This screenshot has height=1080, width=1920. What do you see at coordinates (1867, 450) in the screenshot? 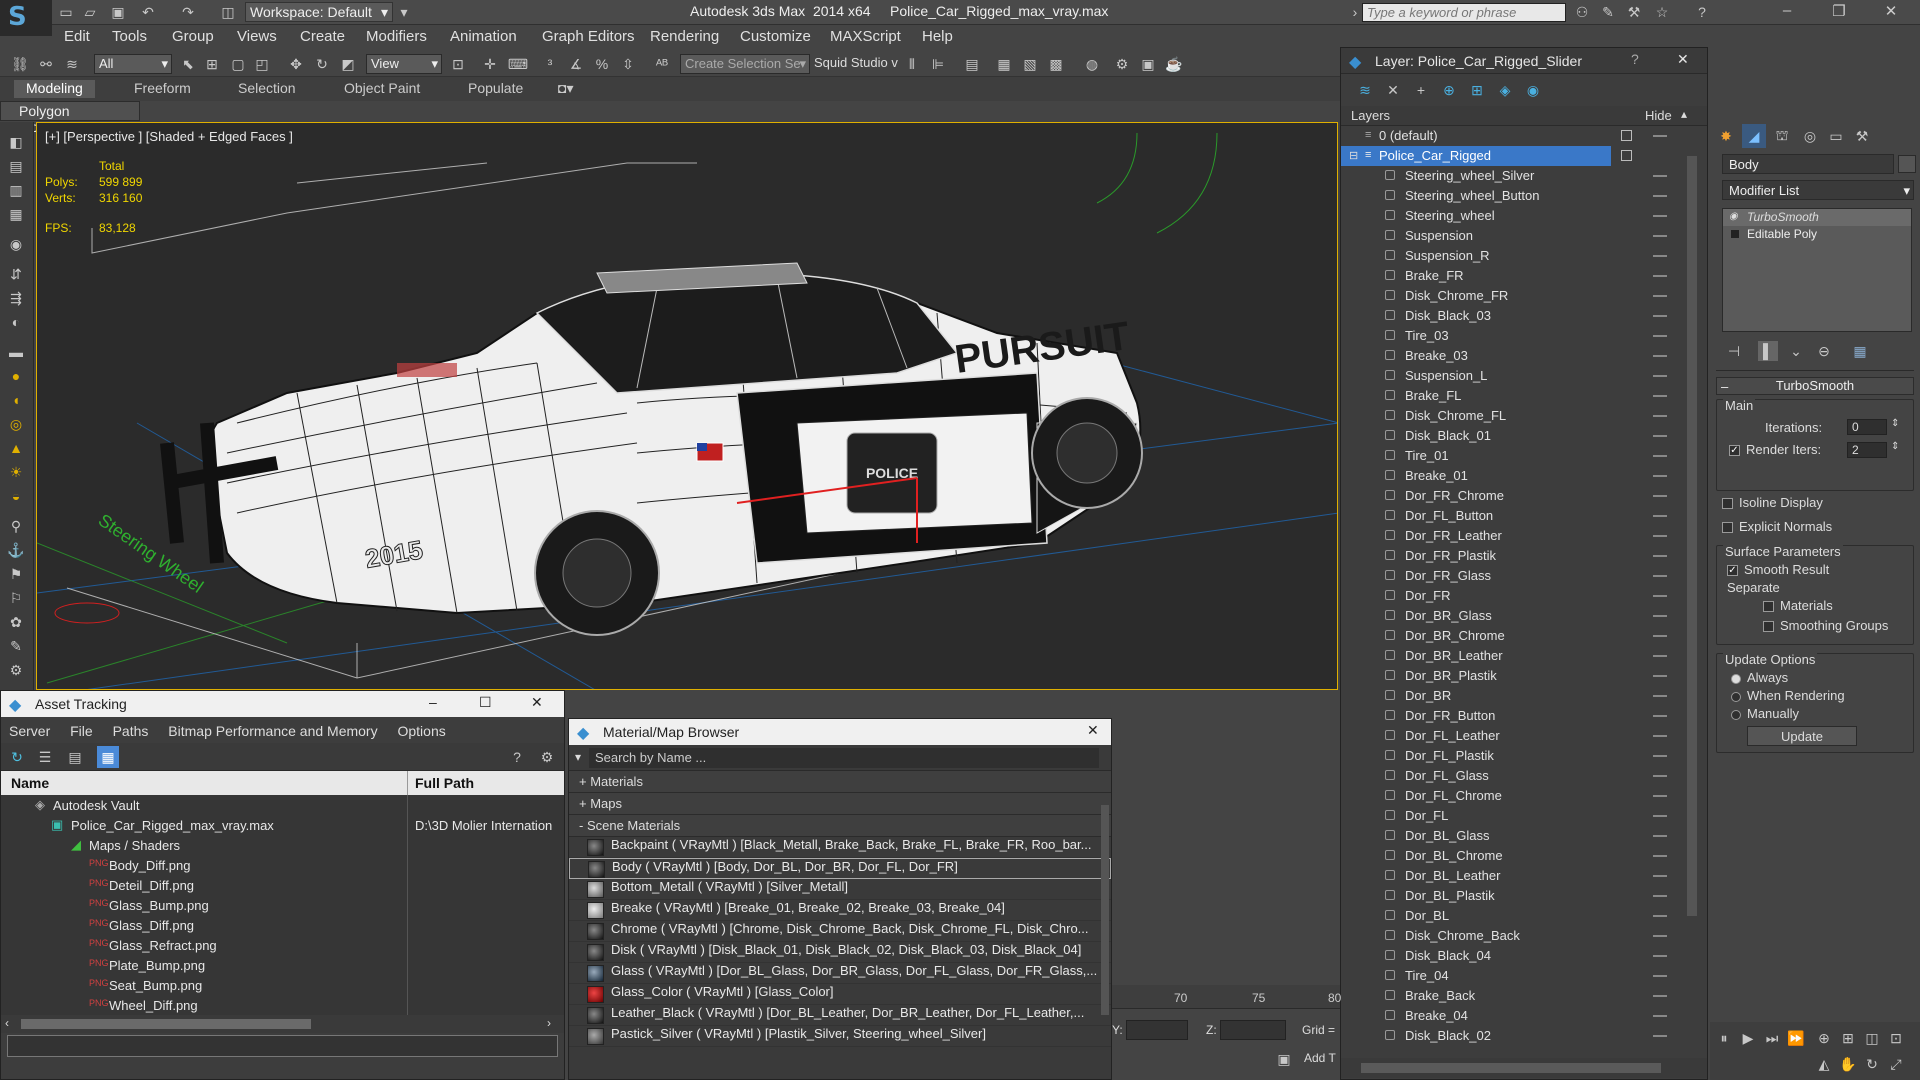
I see `render-iters-spinner: 2` at bounding box center [1867, 450].